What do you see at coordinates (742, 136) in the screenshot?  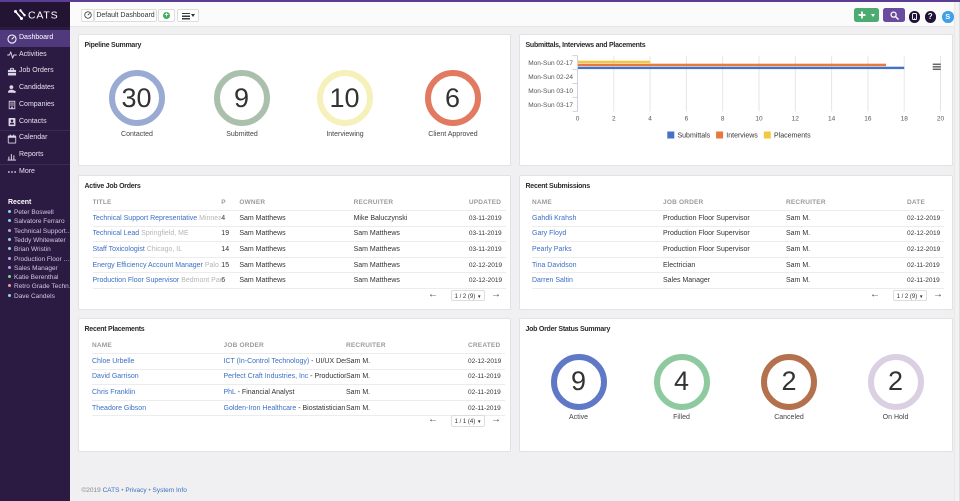 I see `svg-text: Interviews` at bounding box center [742, 136].